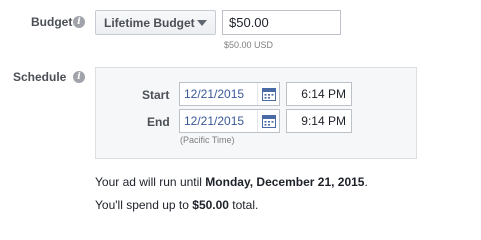  What do you see at coordinates (156, 95) in the screenshot?
I see `start-label: Start` at bounding box center [156, 95].